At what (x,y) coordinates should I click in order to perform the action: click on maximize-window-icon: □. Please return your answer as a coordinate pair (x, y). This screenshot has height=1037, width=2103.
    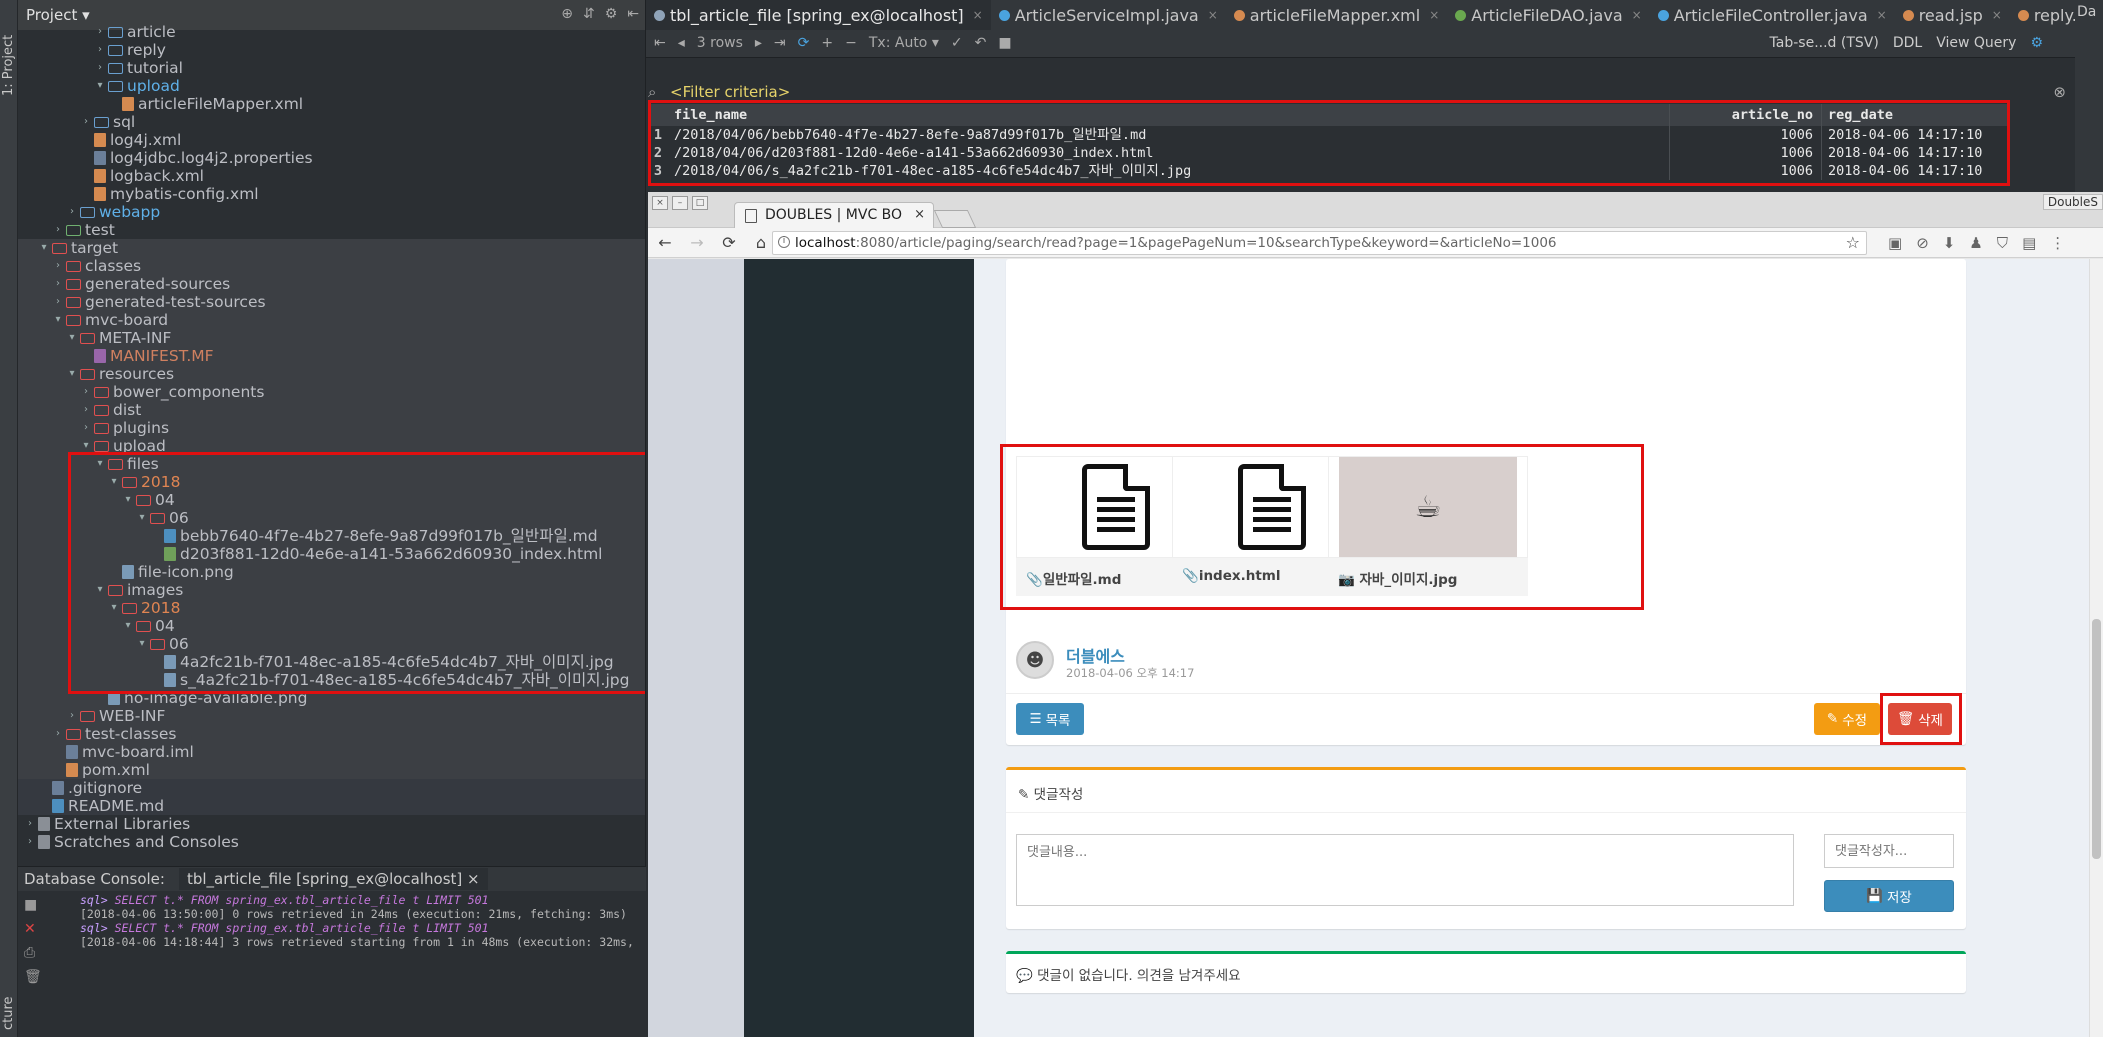
    Looking at the image, I should click on (700, 203).